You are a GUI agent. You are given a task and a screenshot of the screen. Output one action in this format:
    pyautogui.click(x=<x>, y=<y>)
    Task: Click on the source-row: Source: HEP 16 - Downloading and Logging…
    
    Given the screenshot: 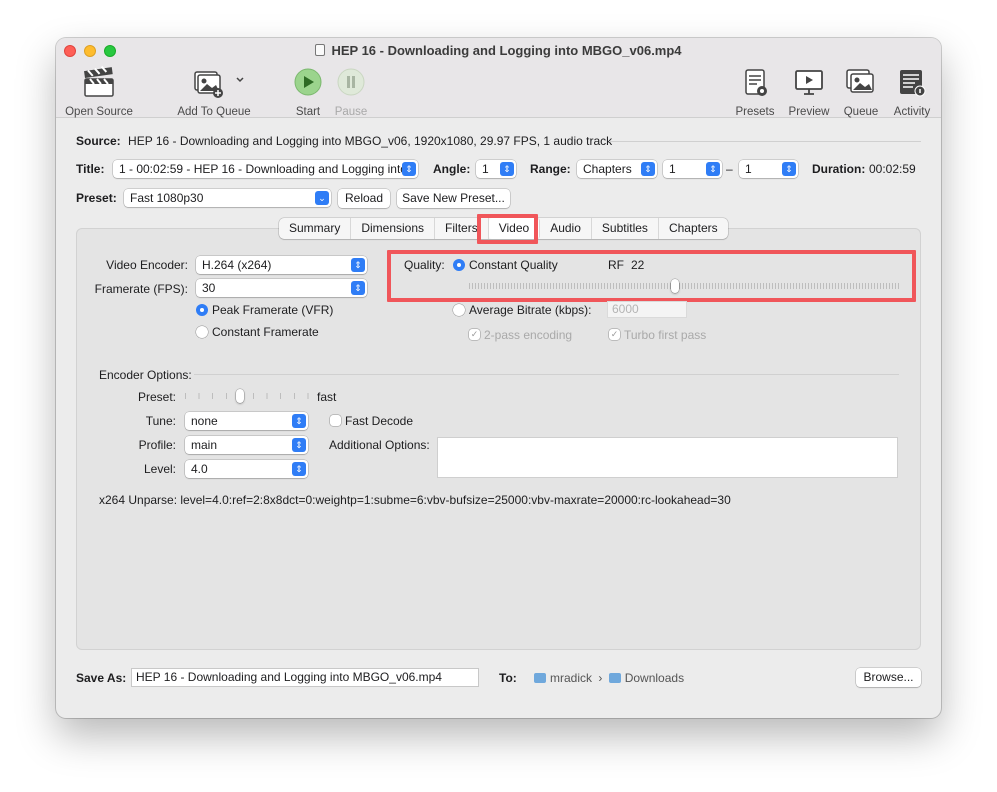 What is the action you would take?
    pyautogui.click(x=344, y=141)
    